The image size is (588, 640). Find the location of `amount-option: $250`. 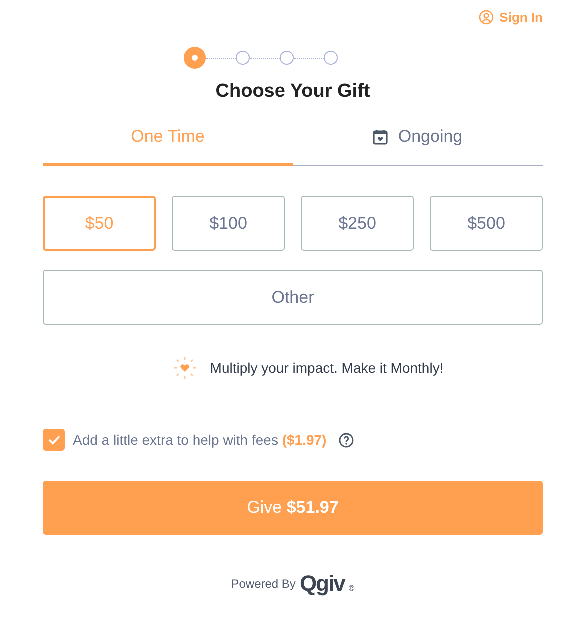

amount-option: $250 is located at coordinates (357, 223).